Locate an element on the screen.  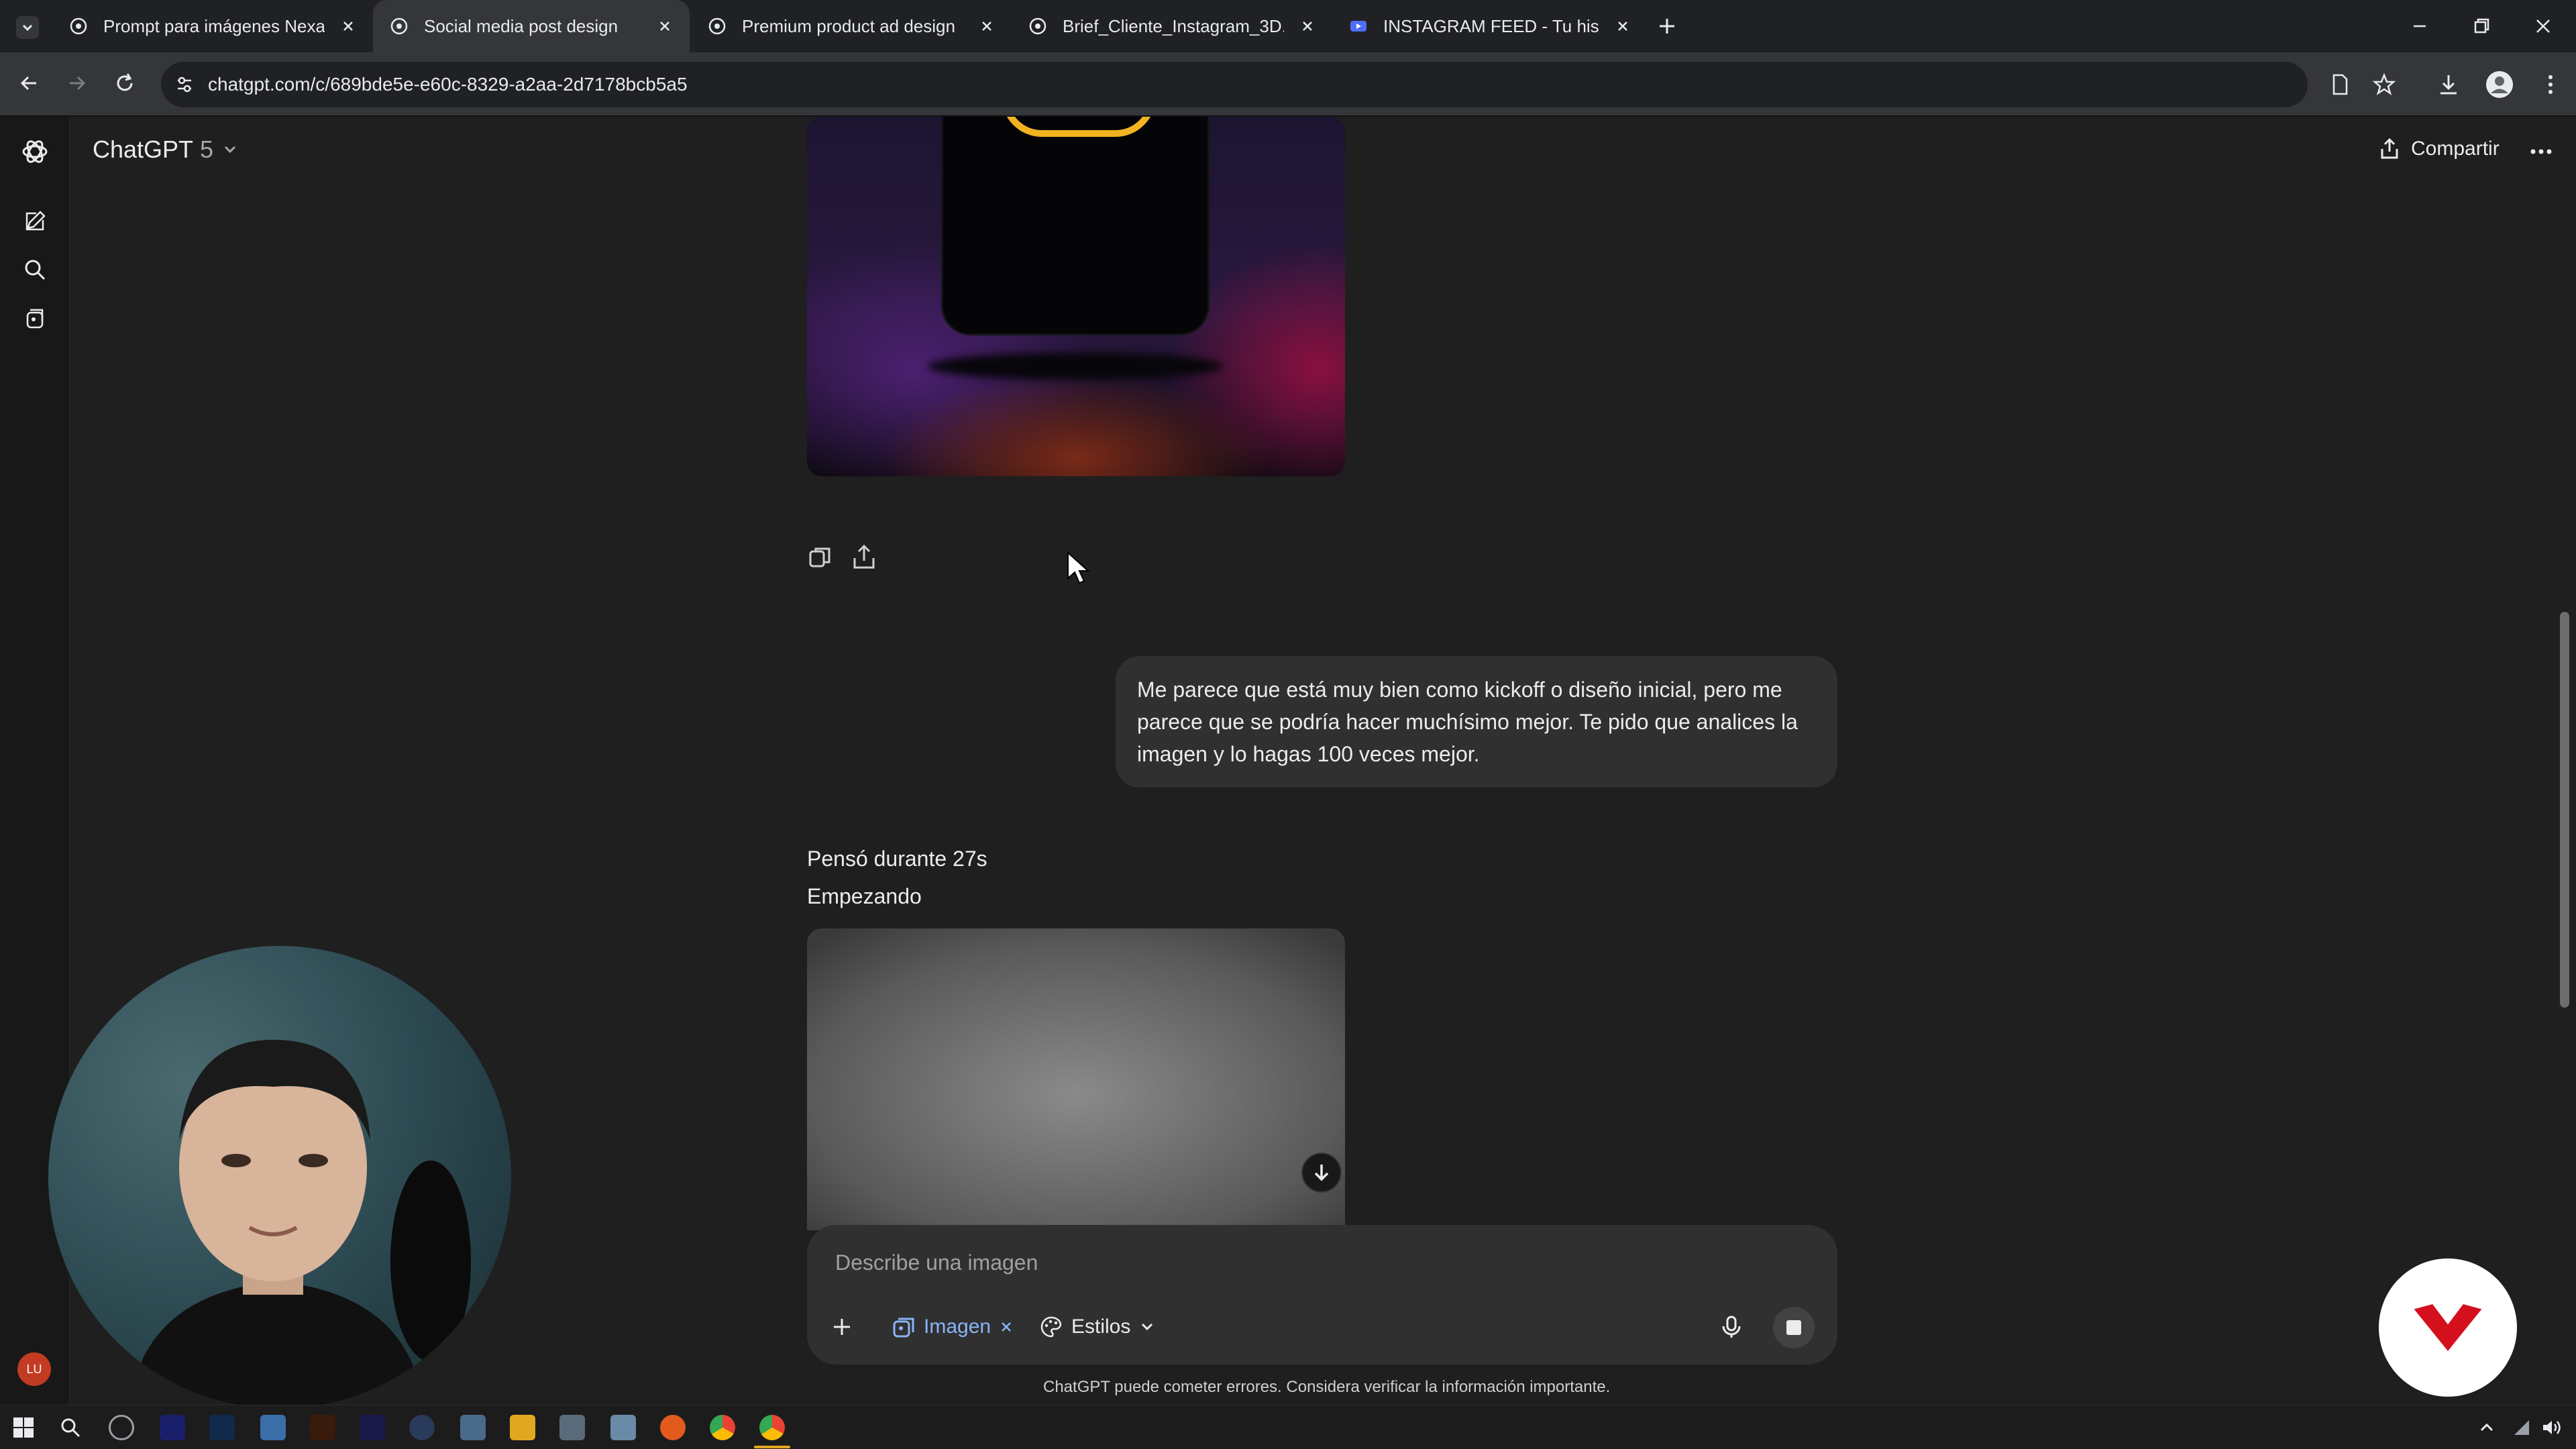
generated-image-phone is located at coordinates (1076, 296).